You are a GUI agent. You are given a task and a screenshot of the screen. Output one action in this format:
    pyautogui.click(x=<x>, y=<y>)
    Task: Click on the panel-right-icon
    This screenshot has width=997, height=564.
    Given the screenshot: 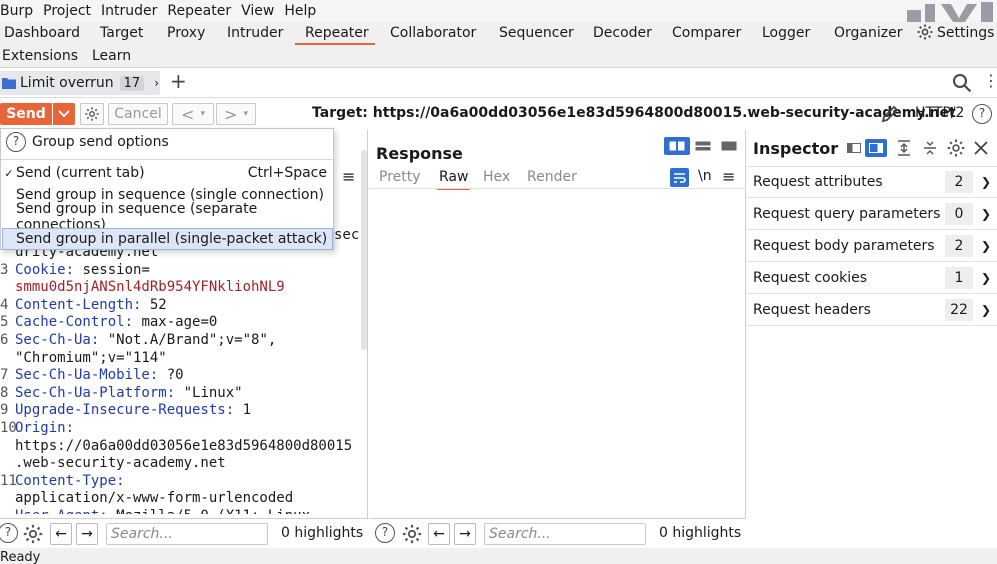 What is the action you would take?
    pyautogui.click(x=876, y=148)
    